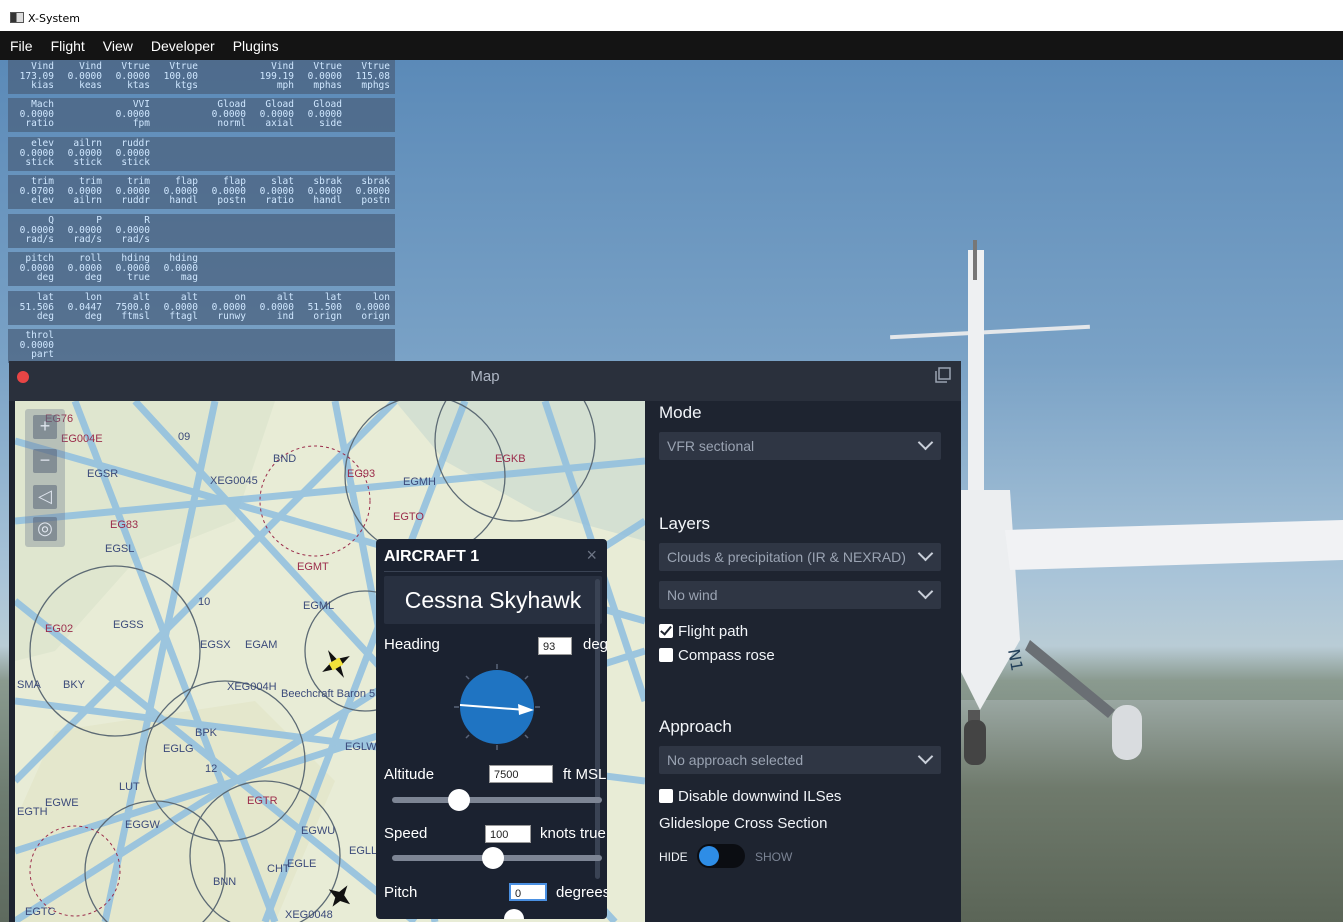 The height and width of the screenshot is (922, 1343). I want to click on center-aircraft-button: ◎, so click(45, 529).